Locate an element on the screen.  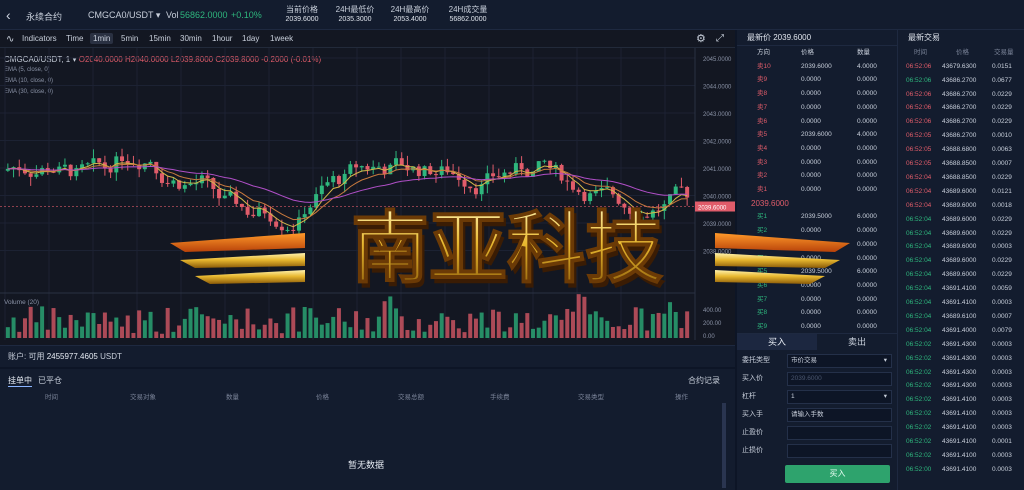
scrollbar is located at coordinates (724, 445).